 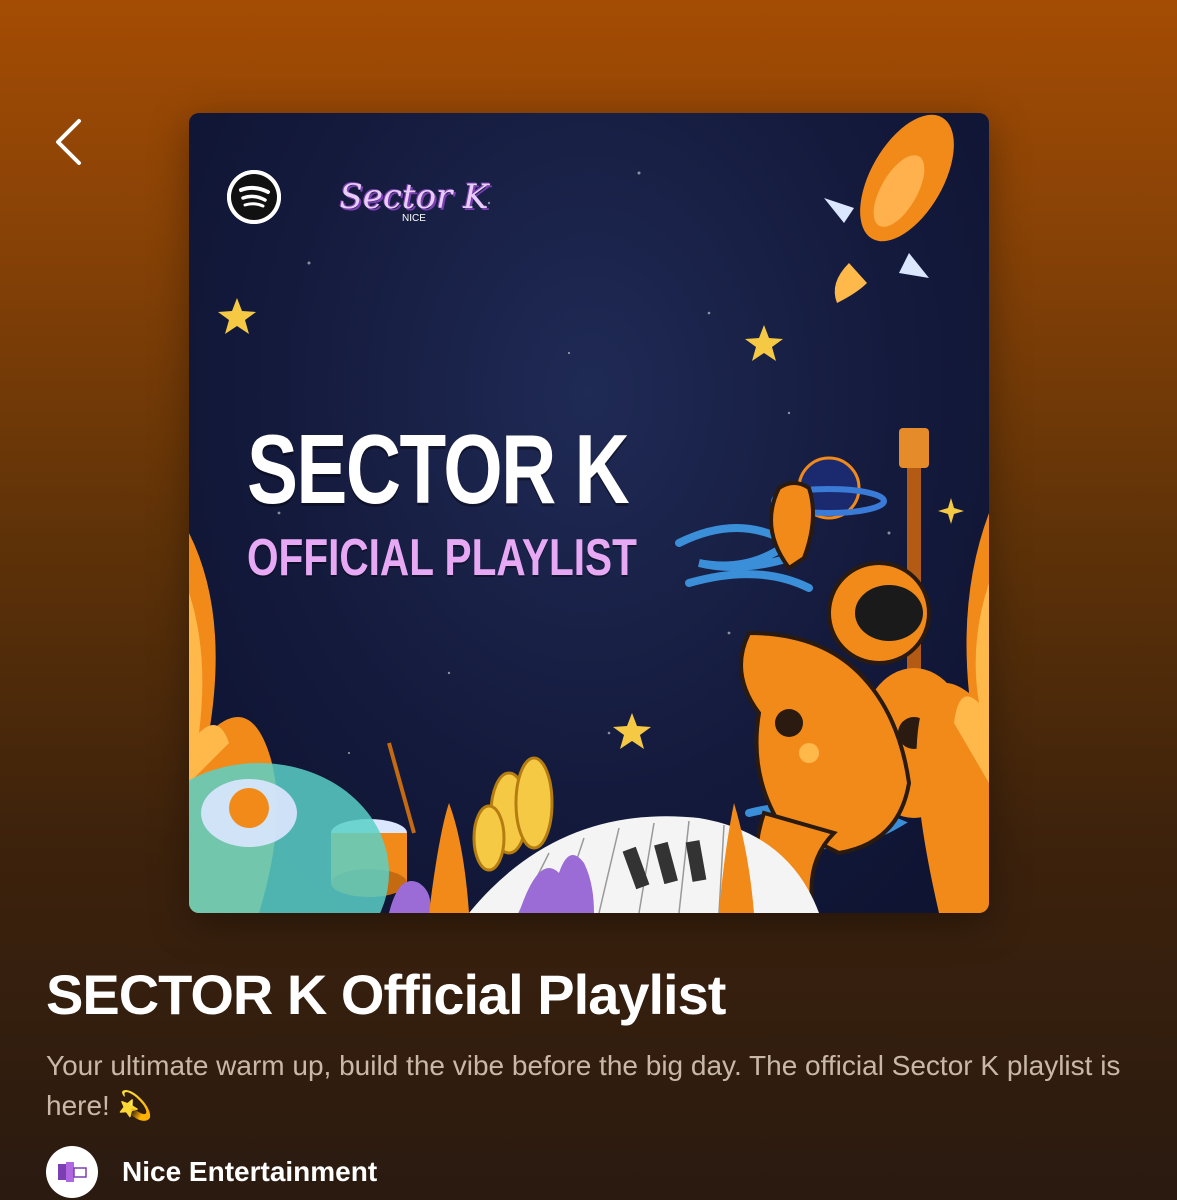 I want to click on playlist-title: SECTOR K Official Playlist, so click(x=386, y=994).